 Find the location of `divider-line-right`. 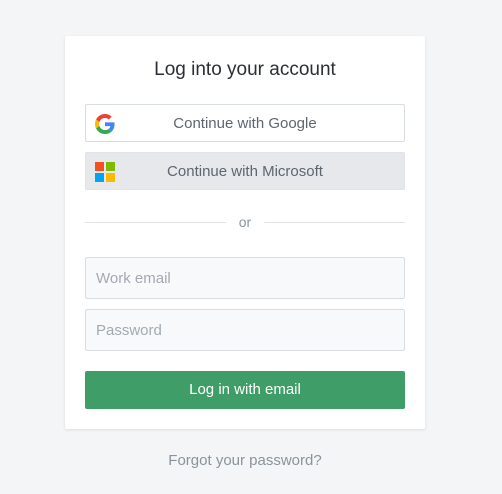

divider-line-right is located at coordinates (334, 222).